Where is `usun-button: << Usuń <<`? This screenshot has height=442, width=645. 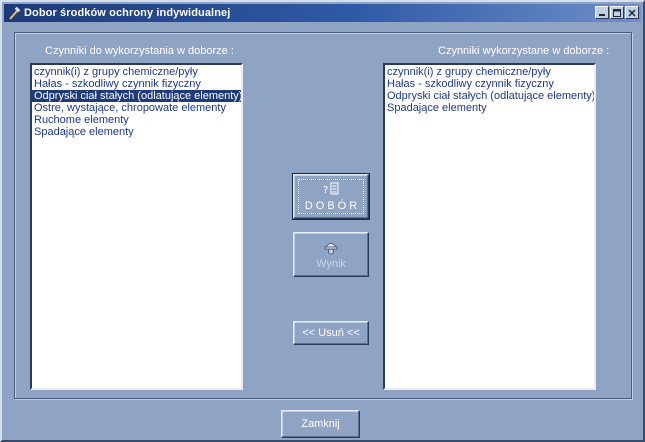
usun-button: << Usuń << is located at coordinates (331, 333).